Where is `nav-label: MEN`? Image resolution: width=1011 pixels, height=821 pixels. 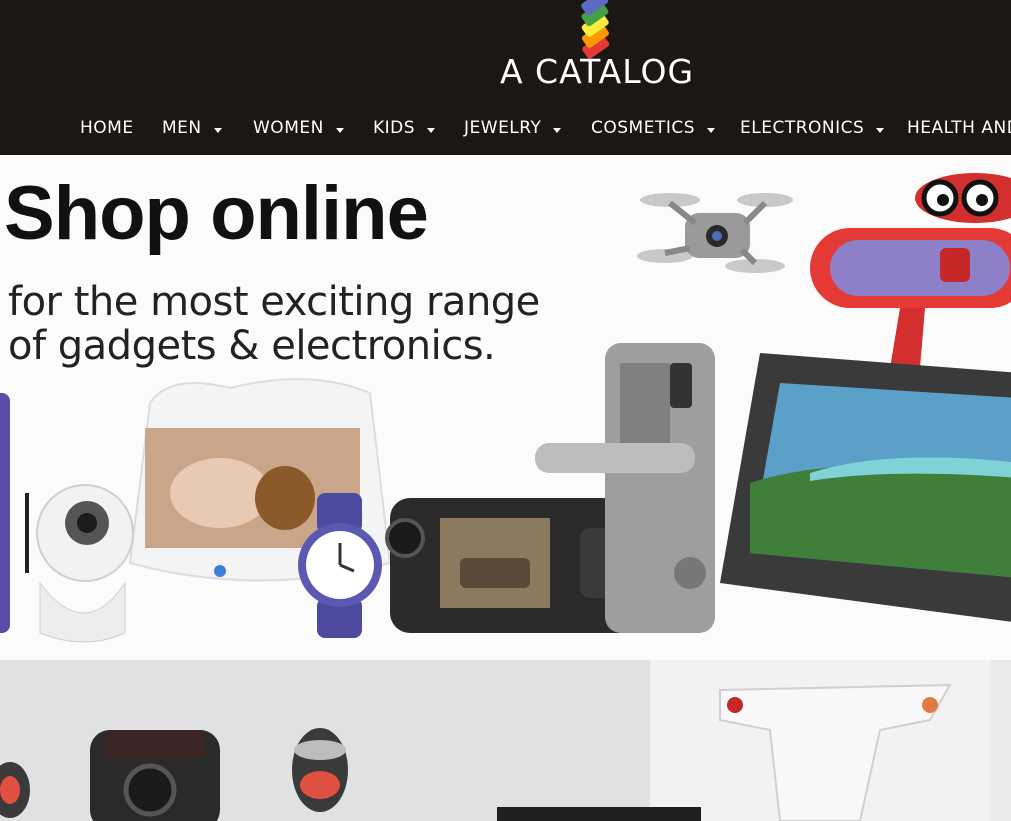 nav-label: MEN is located at coordinates (182, 128).